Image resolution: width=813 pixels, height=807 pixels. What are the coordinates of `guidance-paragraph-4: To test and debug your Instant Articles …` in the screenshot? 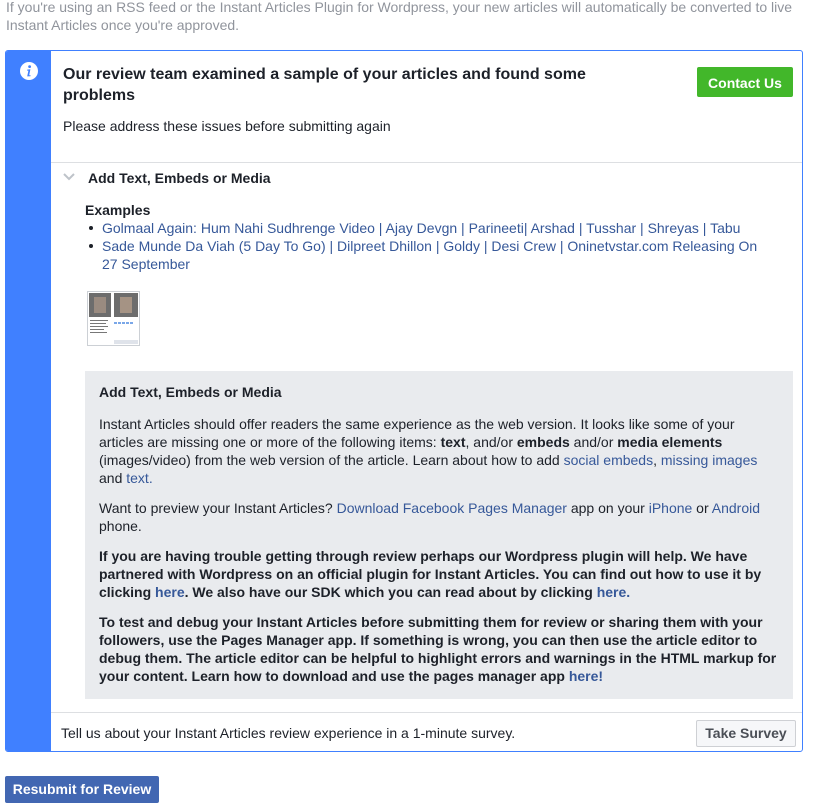 It's located at (439, 649).